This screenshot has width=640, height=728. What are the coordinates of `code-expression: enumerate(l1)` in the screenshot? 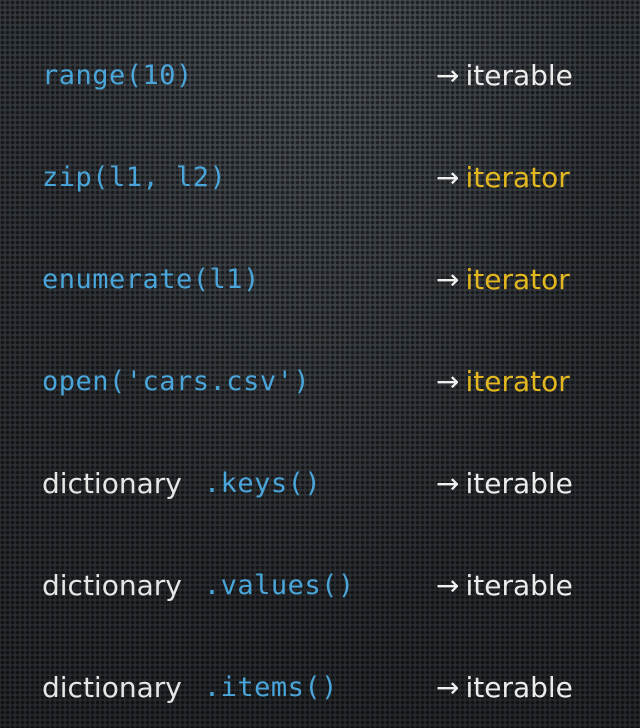 It's located at (151, 279).